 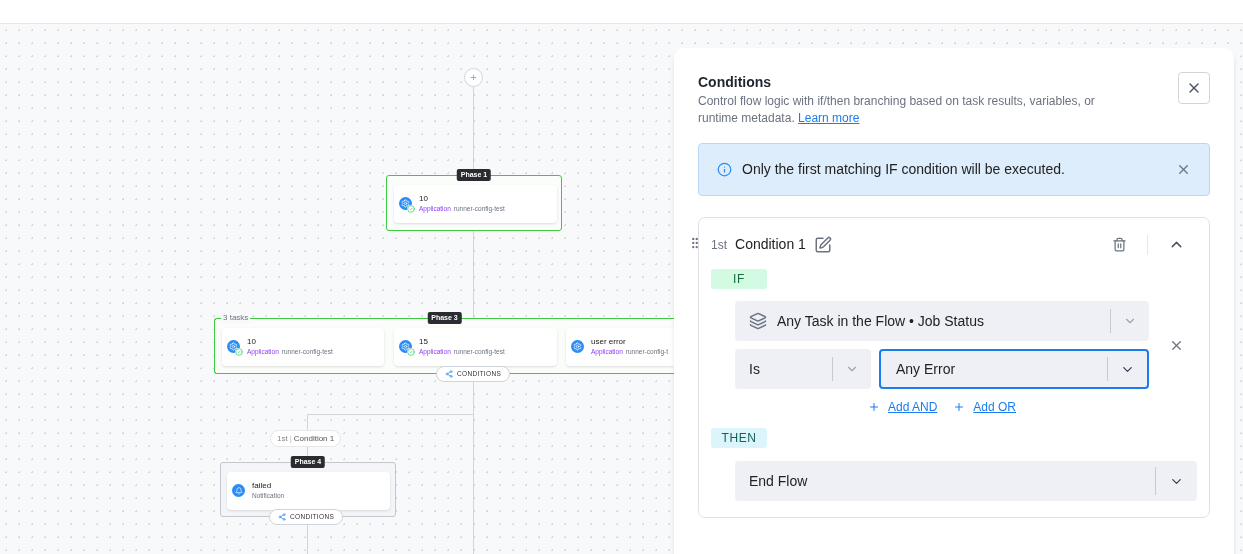 I want to click on banner-text: Only the first matching IF condition will be executed., so click(x=904, y=169).